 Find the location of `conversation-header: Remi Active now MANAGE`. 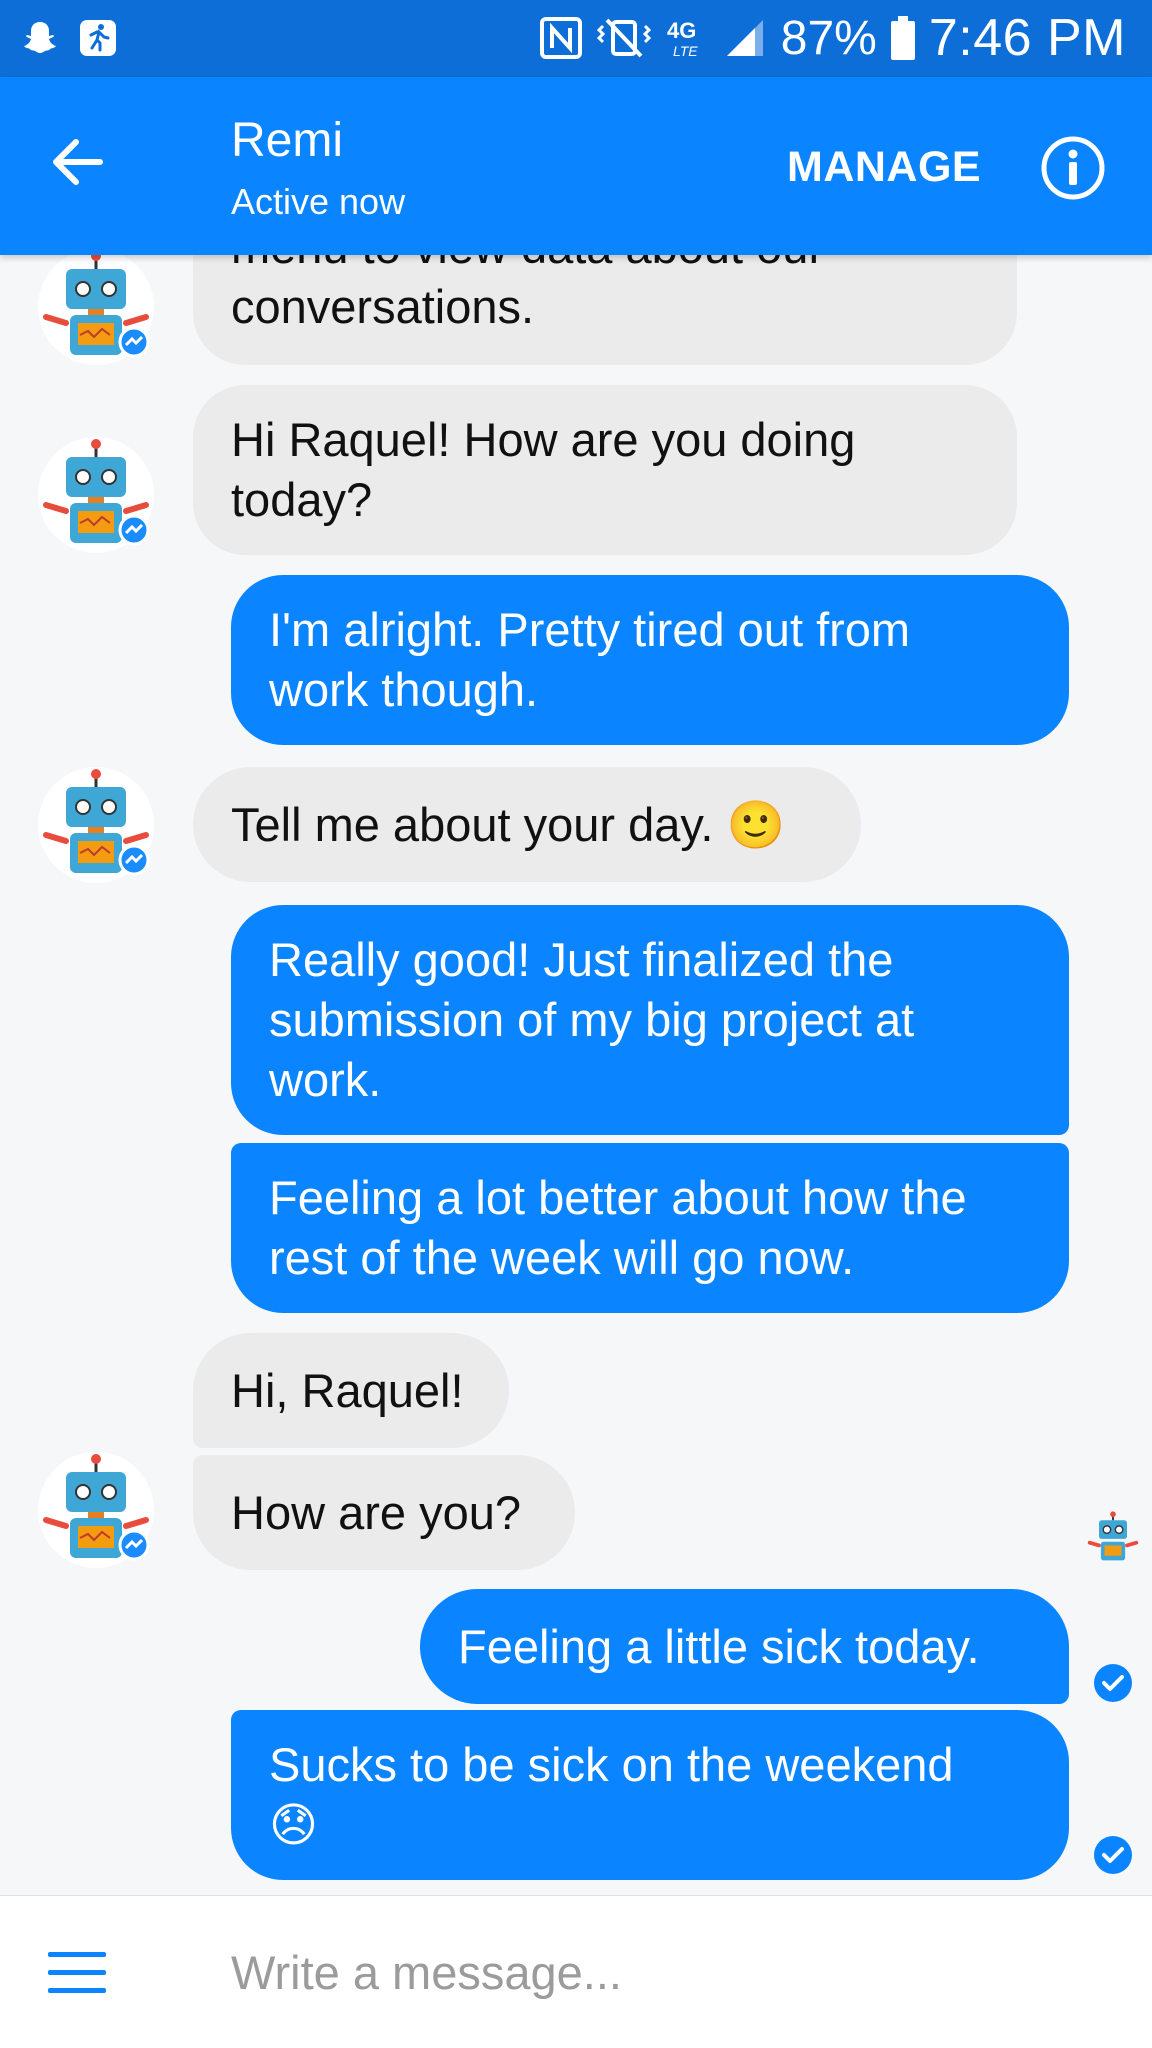

conversation-header: Remi Active now MANAGE is located at coordinates (576, 166).